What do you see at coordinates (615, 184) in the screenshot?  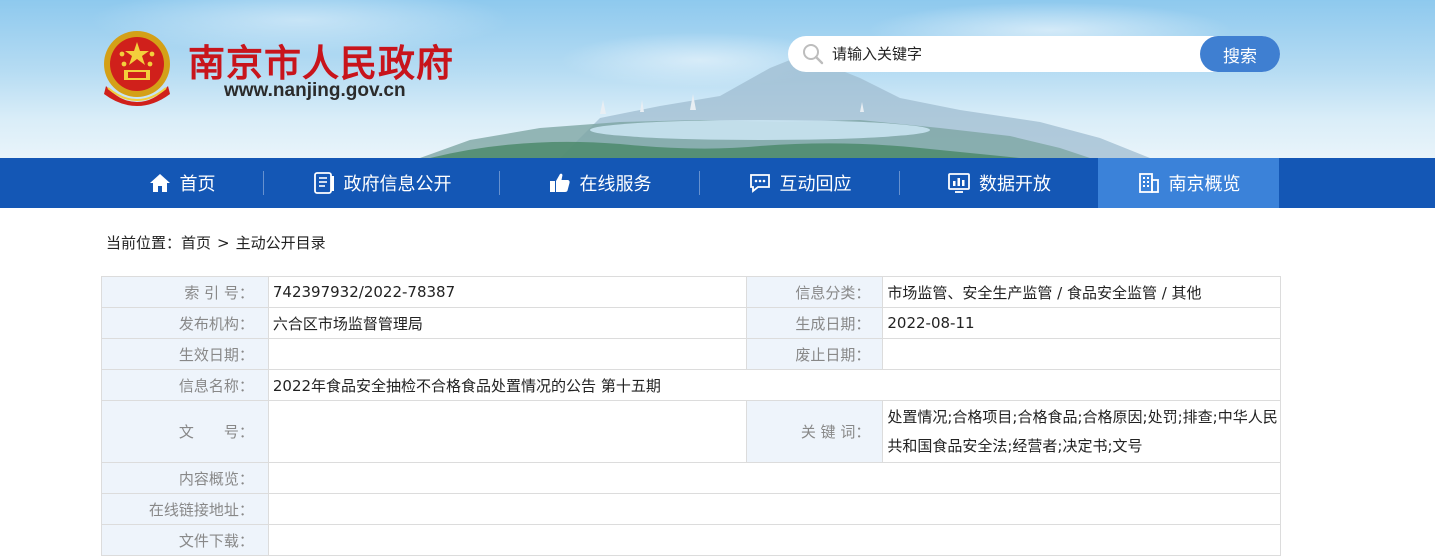 I see `nav-item-label: 在线服务` at bounding box center [615, 184].